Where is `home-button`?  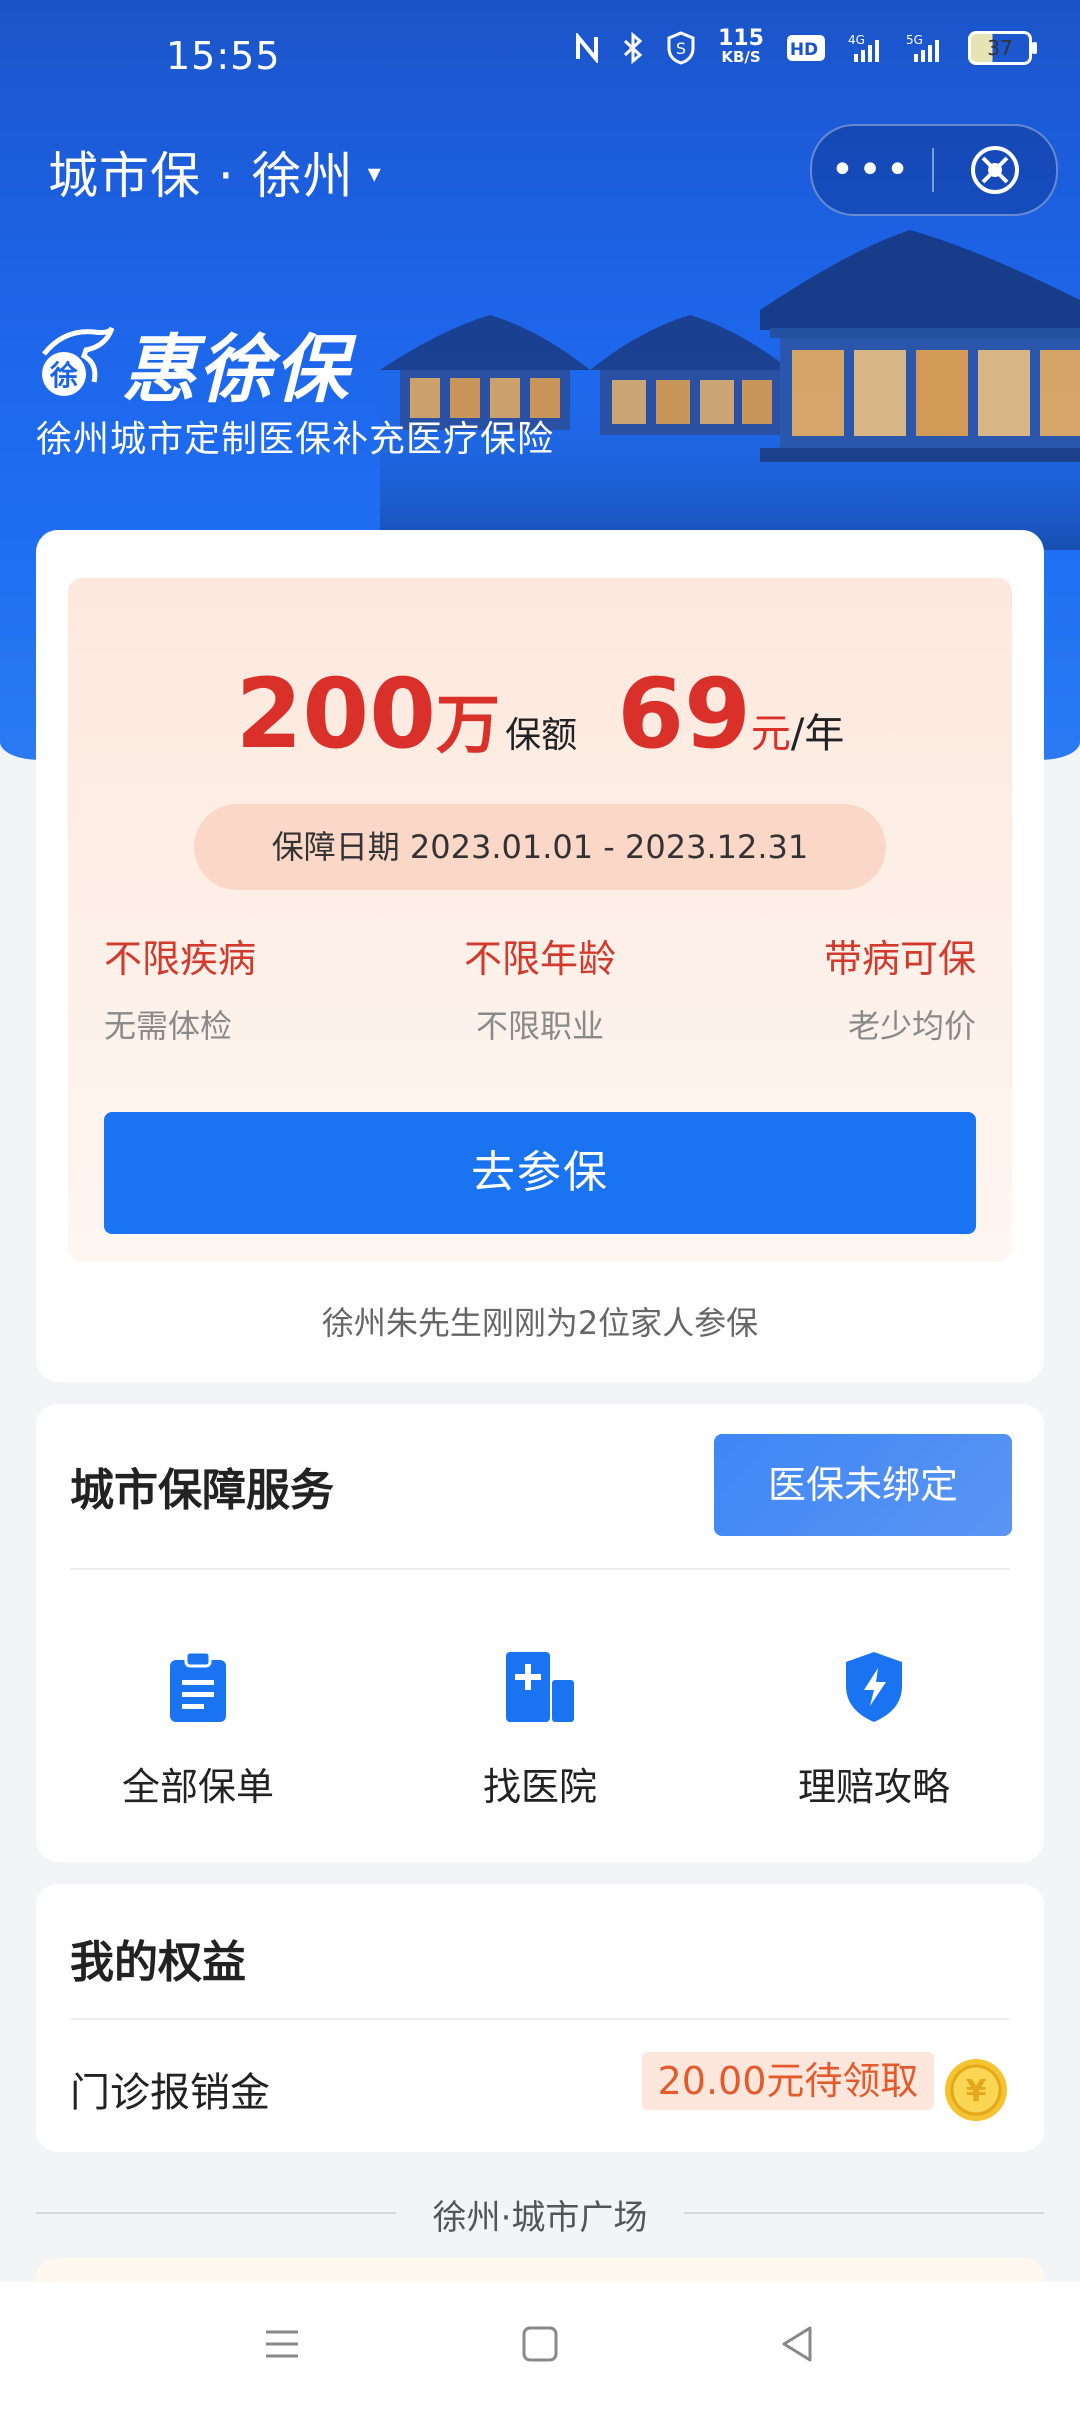
home-button is located at coordinates (540, 2346).